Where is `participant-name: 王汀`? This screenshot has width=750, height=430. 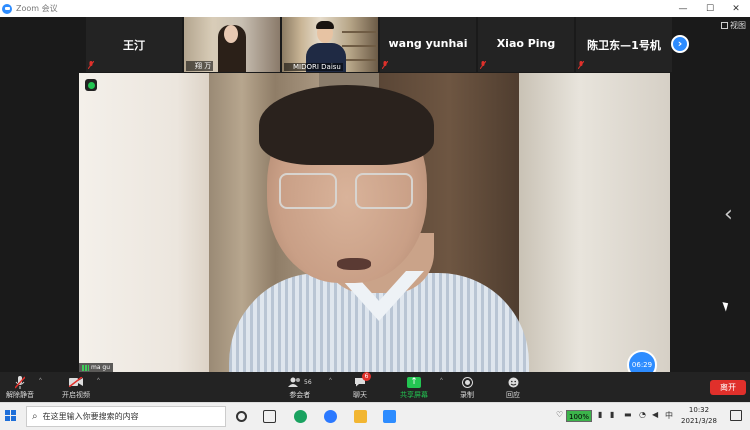
participant-name: 王汀 is located at coordinates (134, 45).